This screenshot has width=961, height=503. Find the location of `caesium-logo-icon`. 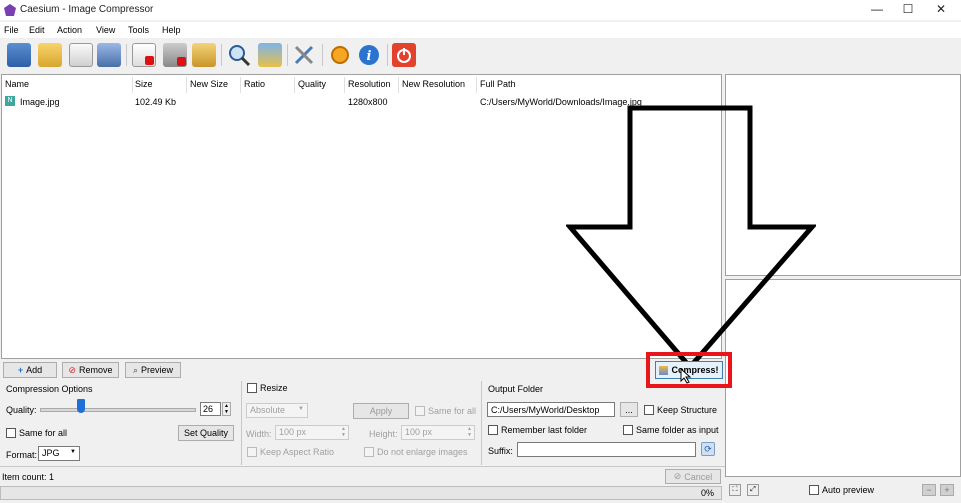

caesium-logo-icon is located at coordinates (10, 10).